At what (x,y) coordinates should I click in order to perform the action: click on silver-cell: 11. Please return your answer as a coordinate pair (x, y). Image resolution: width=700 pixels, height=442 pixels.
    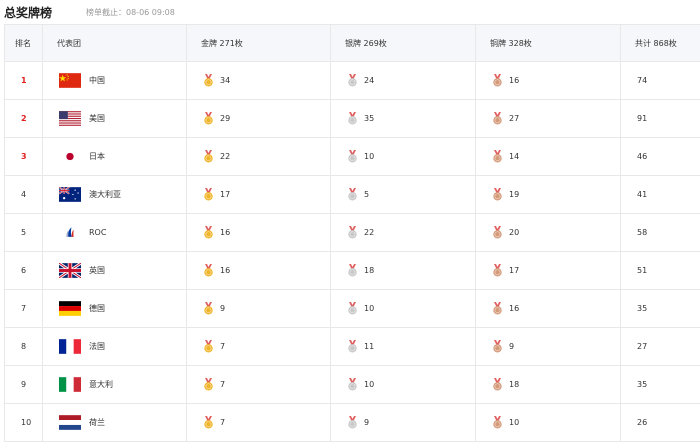
    Looking at the image, I should click on (403, 347).